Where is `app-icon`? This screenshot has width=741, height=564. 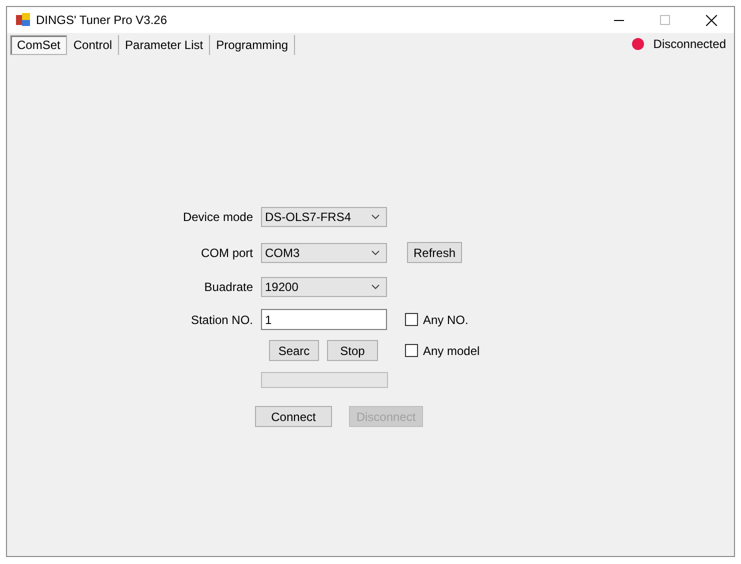 app-icon is located at coordinates (23, 20).